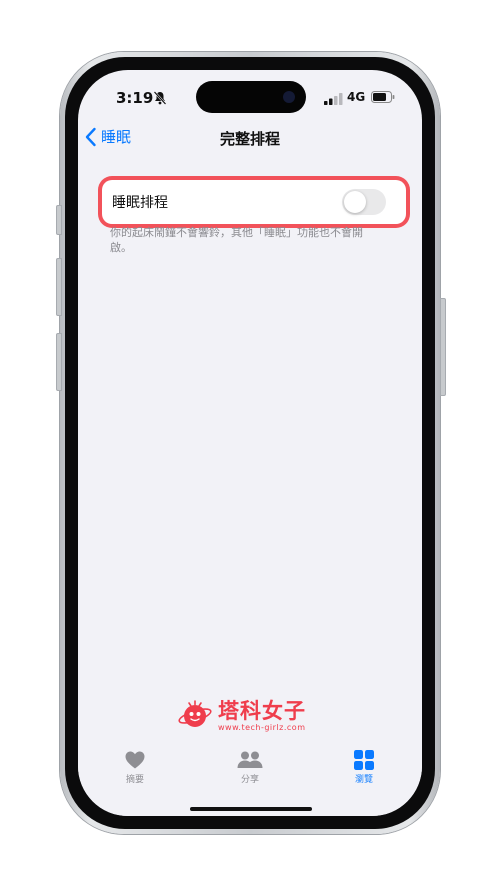  What do you see at coordinates (363, 780) in the screenshot?
I see `tab-browse-label: 瀏覽` at bounding box center [363, 780].